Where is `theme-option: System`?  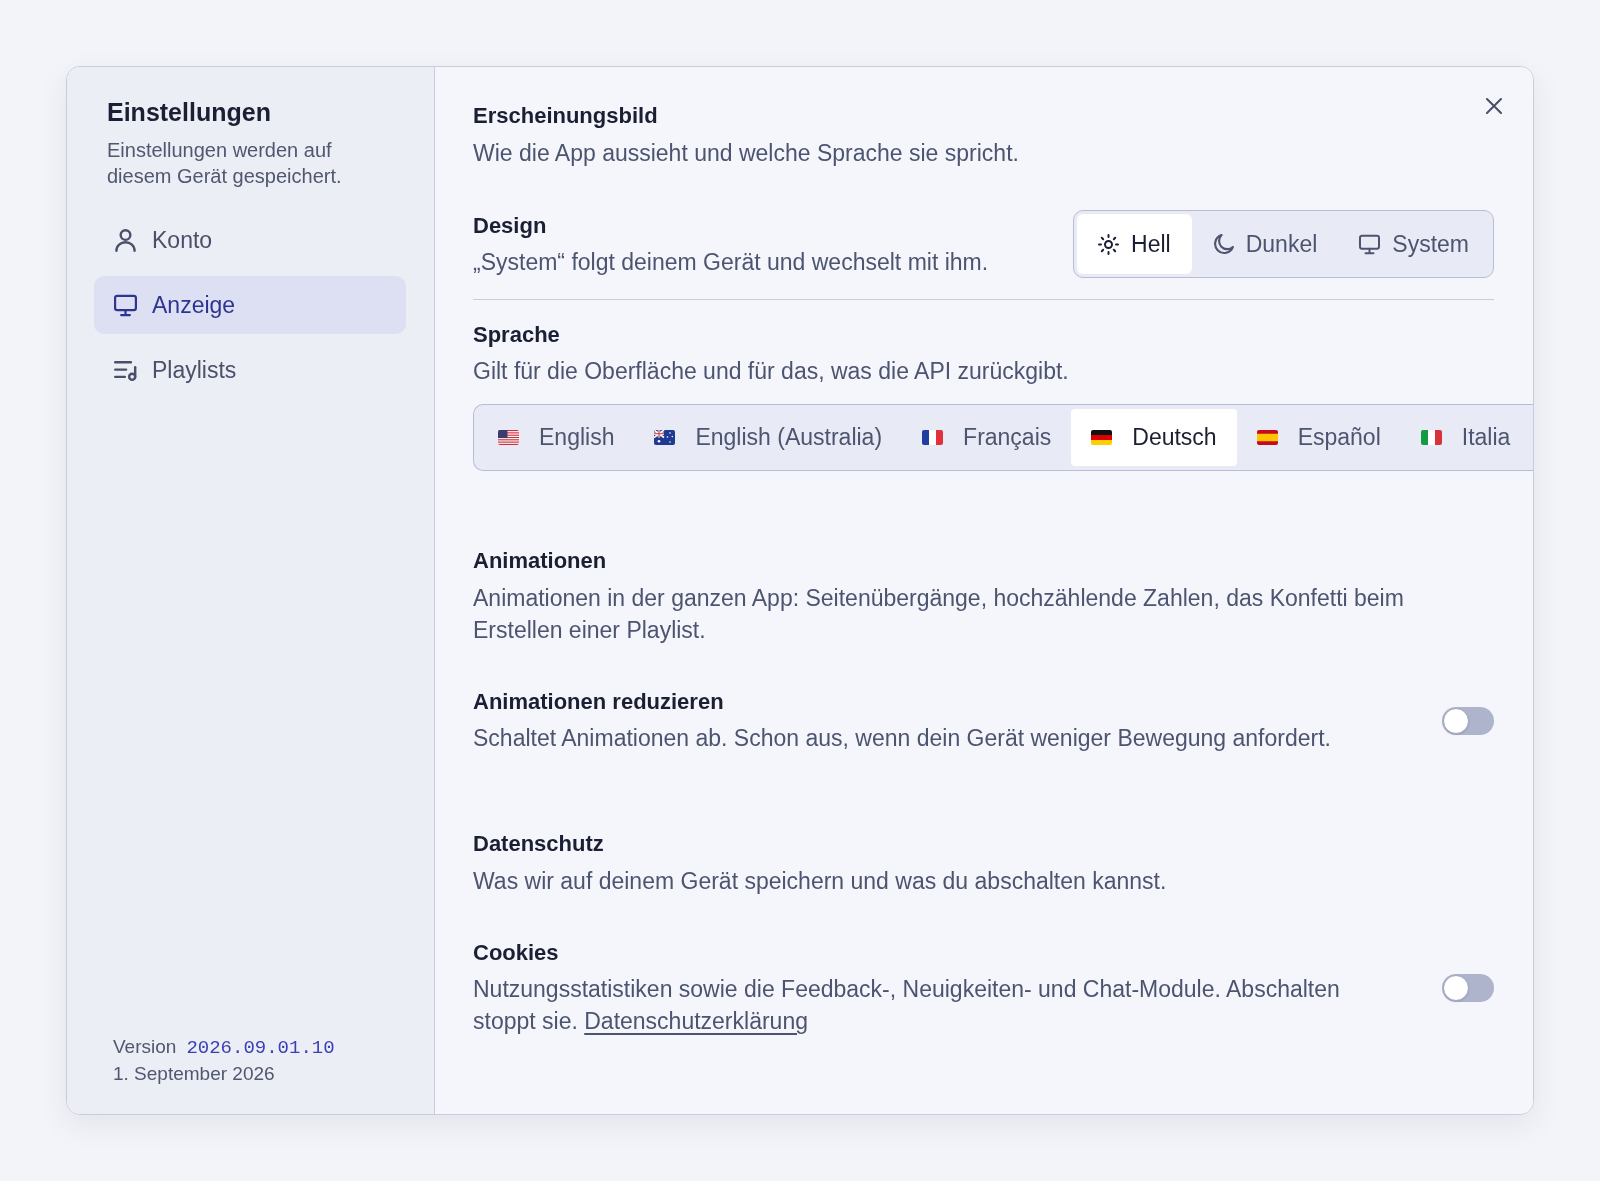
theme-option: System is located at coordinates (1414, 244).